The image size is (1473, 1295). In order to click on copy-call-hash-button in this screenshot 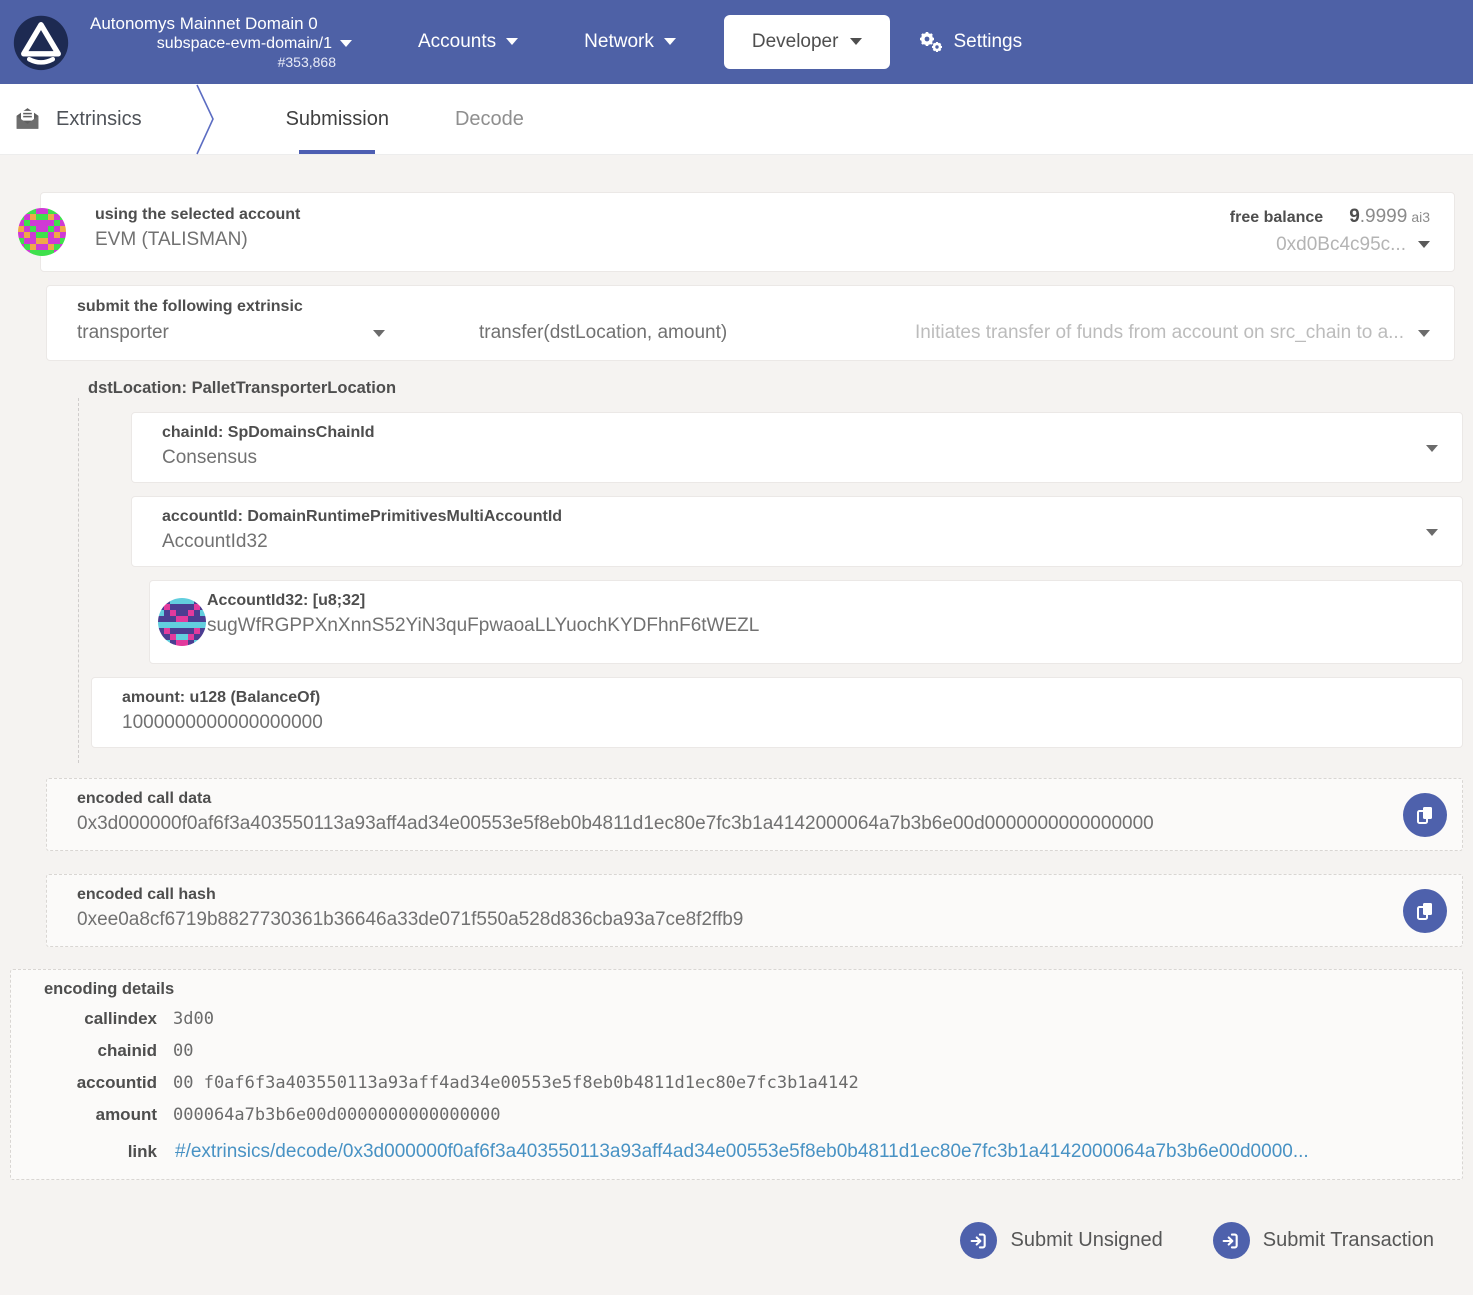, I will do `click(1425, 910)`.